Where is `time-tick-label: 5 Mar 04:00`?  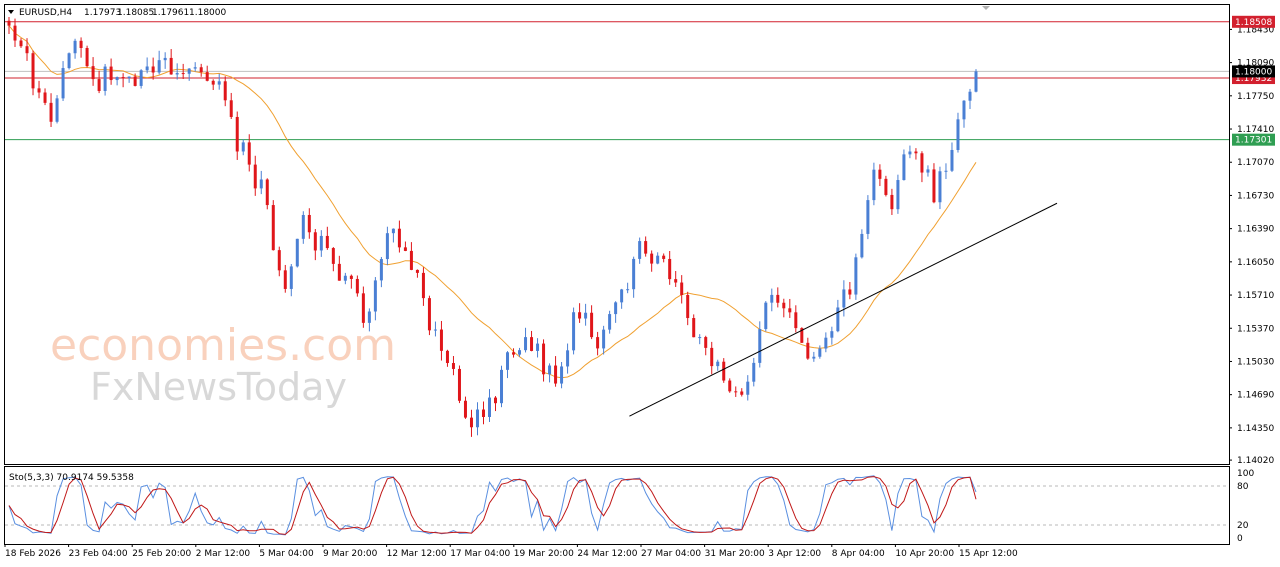 time-tick-label: 5 Mar 04:00 is located at coordinates (286, 554).